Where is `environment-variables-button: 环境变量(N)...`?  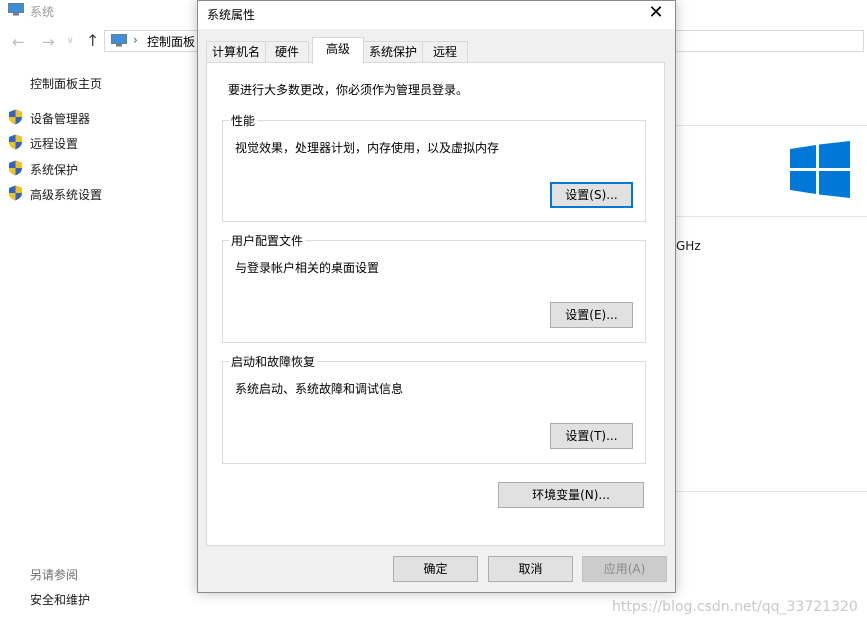 environment-variables-button: 环境变量(N)... is located at coordinates (571, 495).